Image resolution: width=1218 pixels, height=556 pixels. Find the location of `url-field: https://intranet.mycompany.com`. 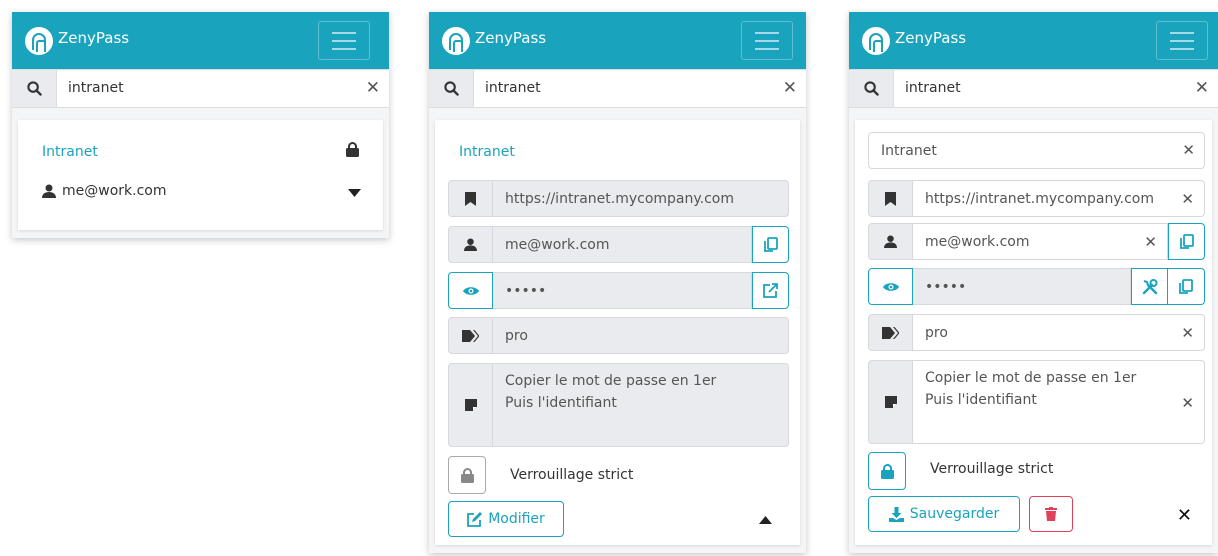

url-field: https://intranet.mycompany.com is located at coordinates (618, 198).